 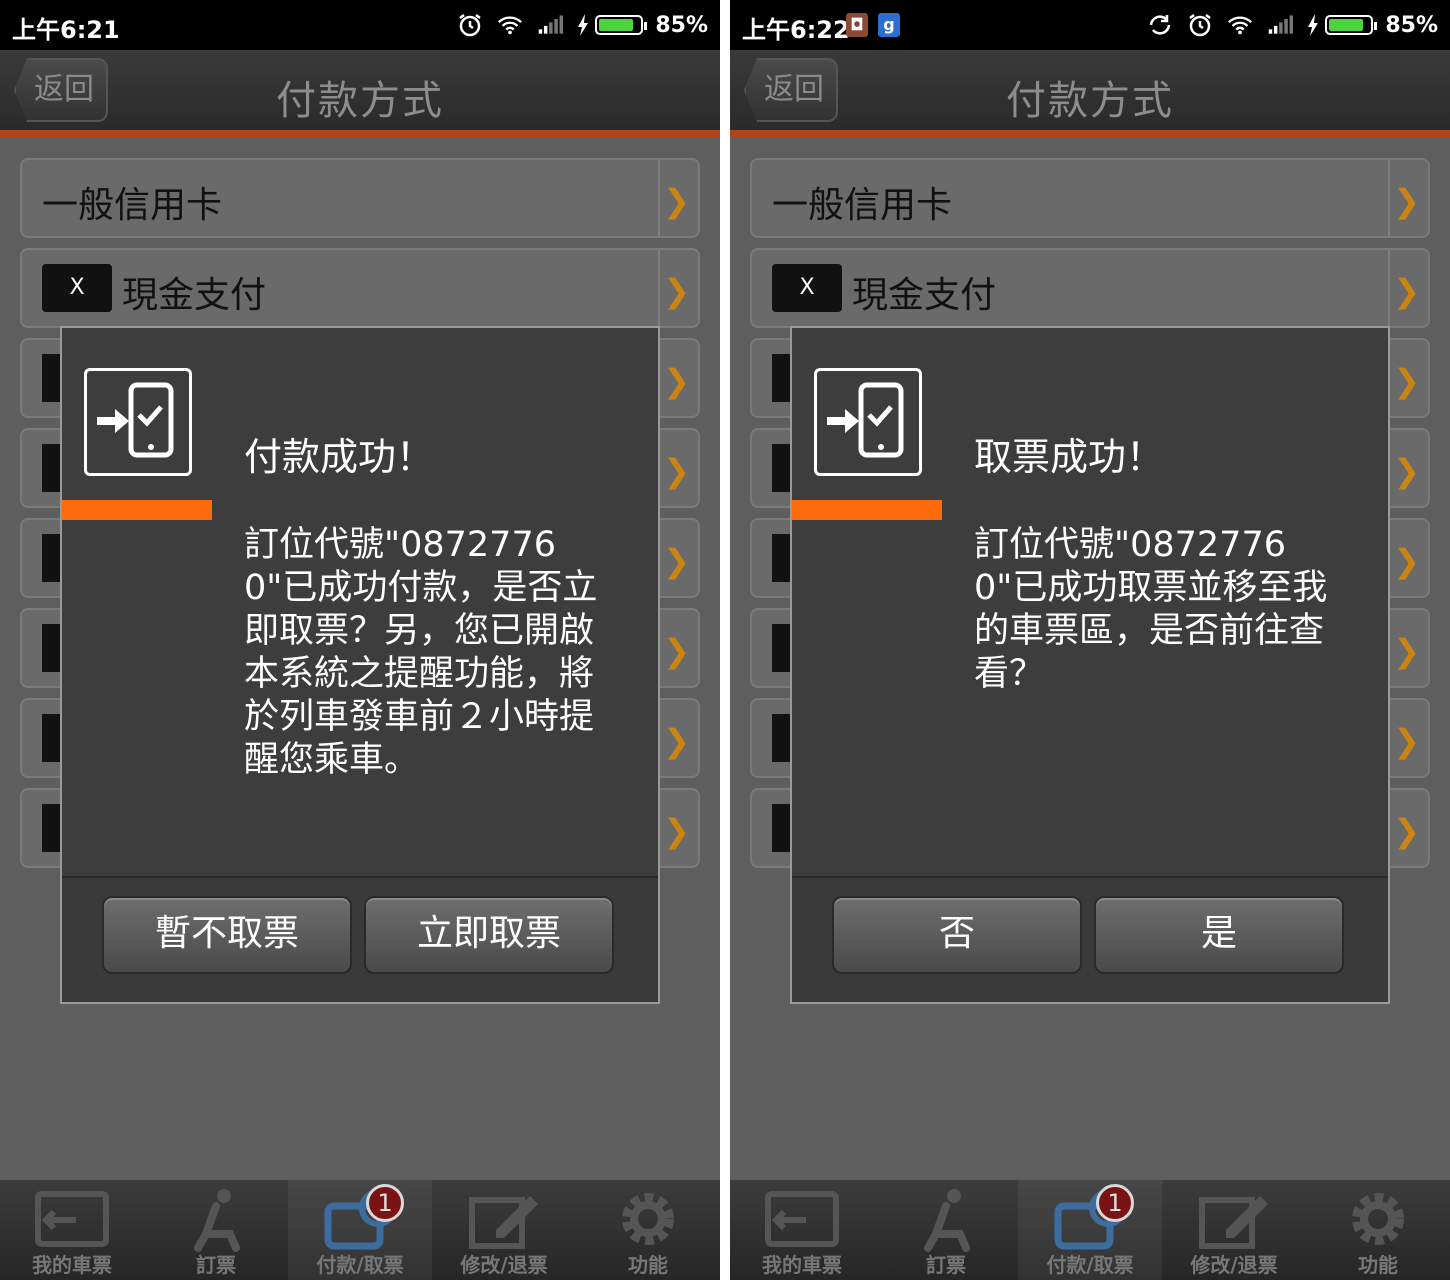 What do you see at coordinates (66, 30) in the screenshot?
I see `status-time: 上午6:21` at bounding box center [66, 30].